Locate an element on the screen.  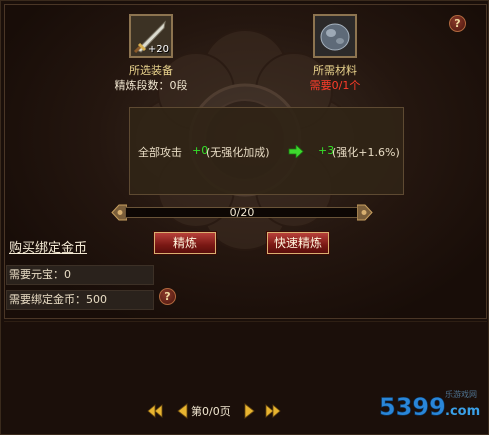
last-page-icon is located at coordinates (273, 411).